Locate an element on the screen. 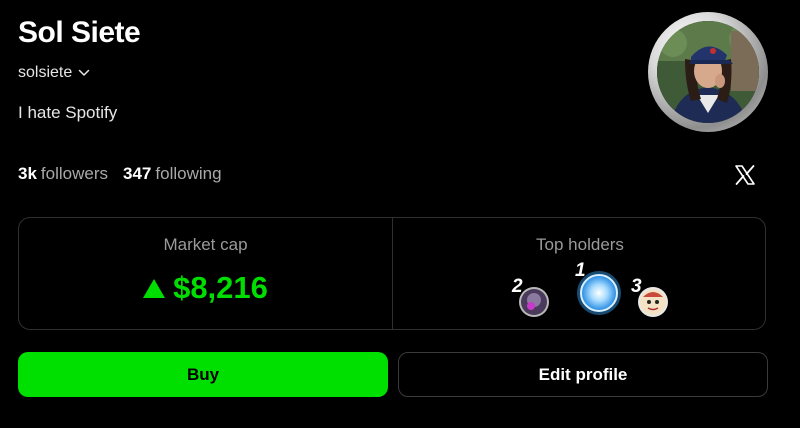 Image resolution: width=800 pixels, height=428 pixels. following-link: 347 following is located at coordinates (172, 174).